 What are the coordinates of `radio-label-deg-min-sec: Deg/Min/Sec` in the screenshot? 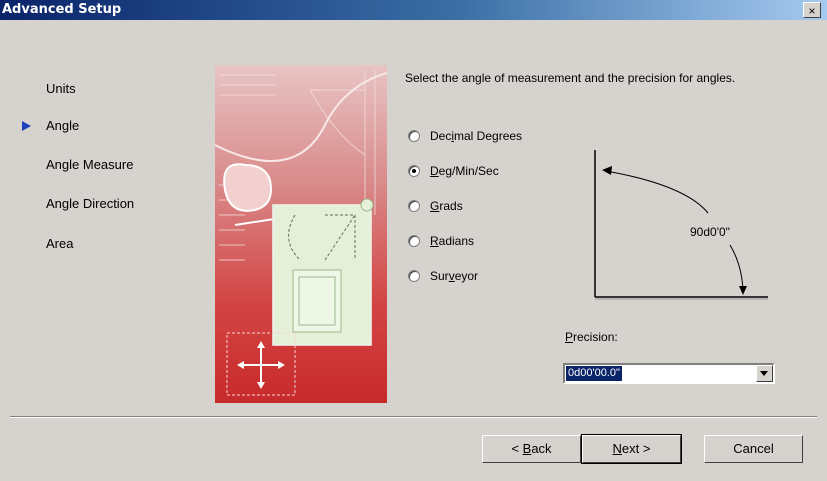 It's located at (464, 171).